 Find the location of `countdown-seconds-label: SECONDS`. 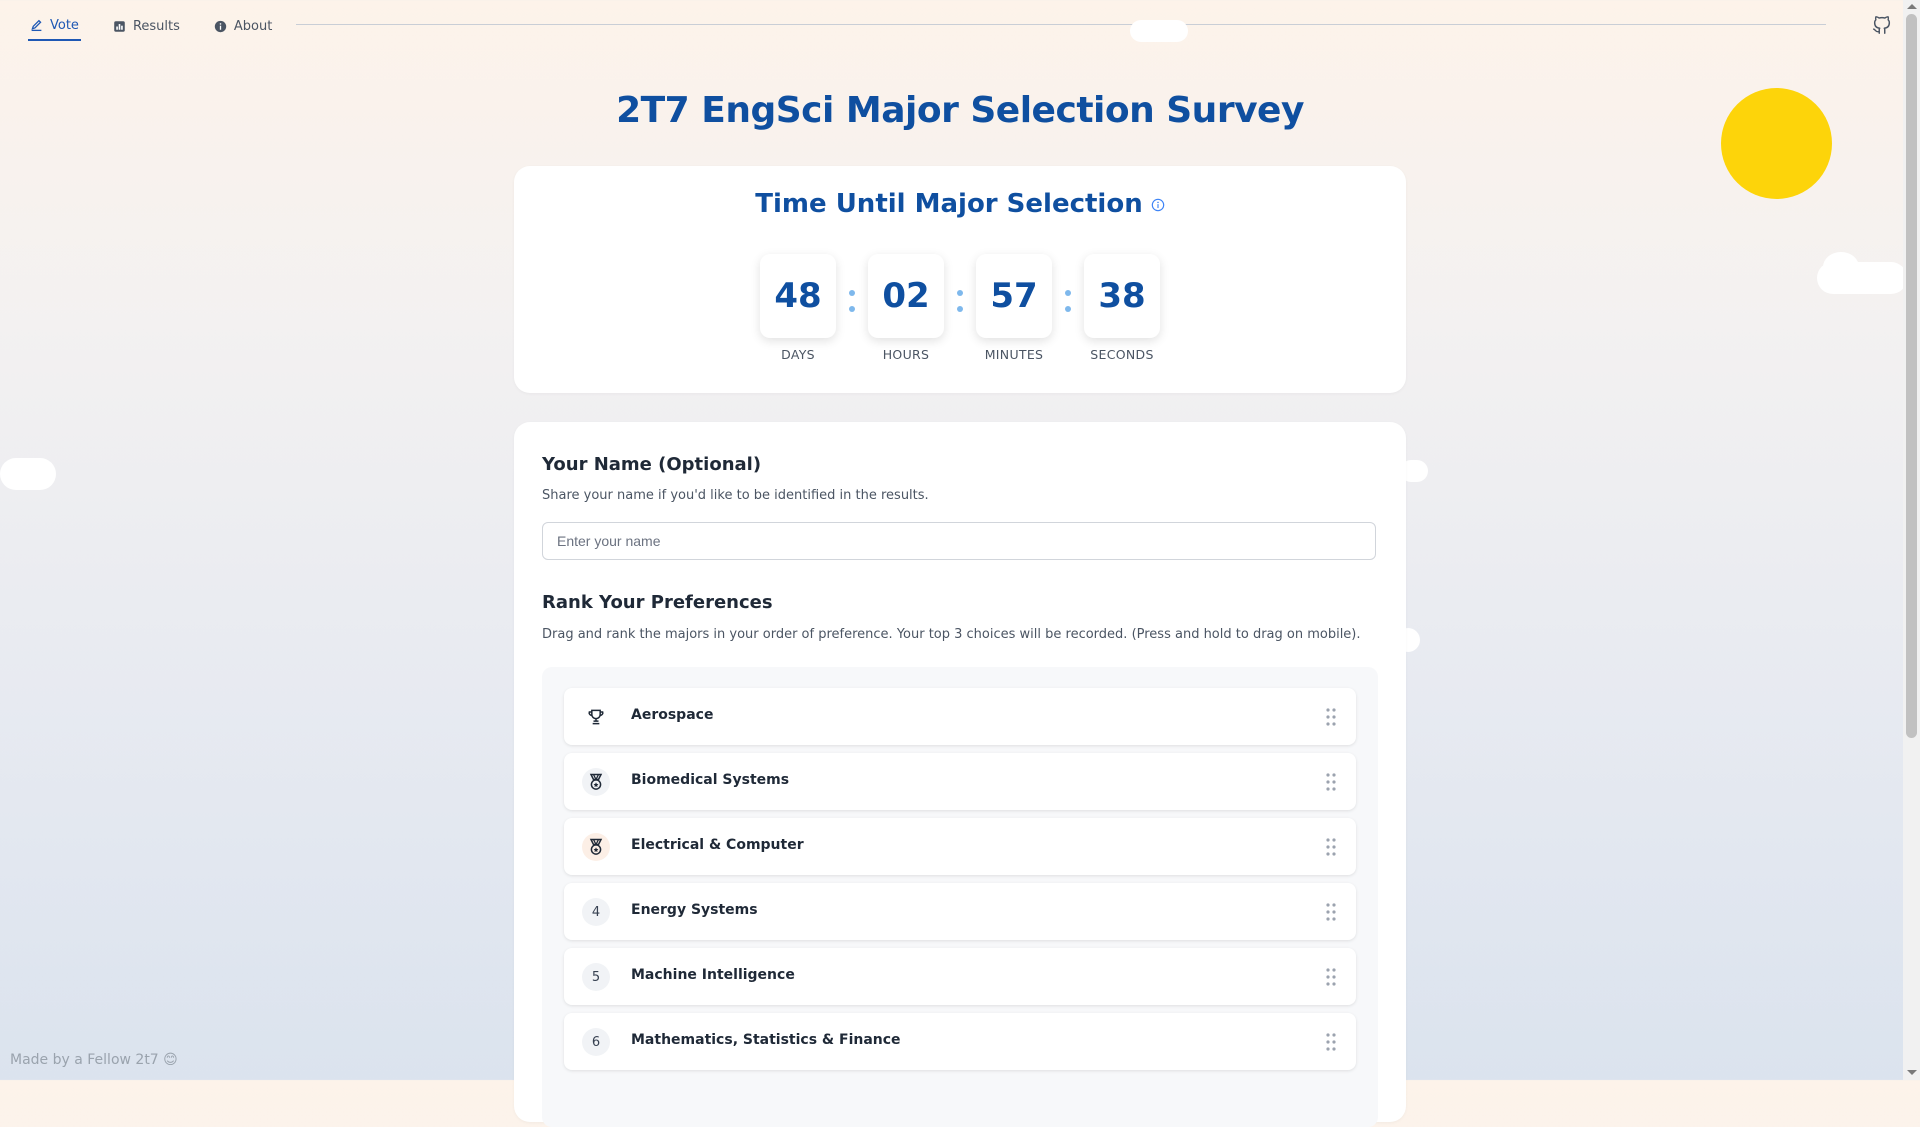

countdown-seconds-label: SECONDS is located at coordinates (1122, 354).